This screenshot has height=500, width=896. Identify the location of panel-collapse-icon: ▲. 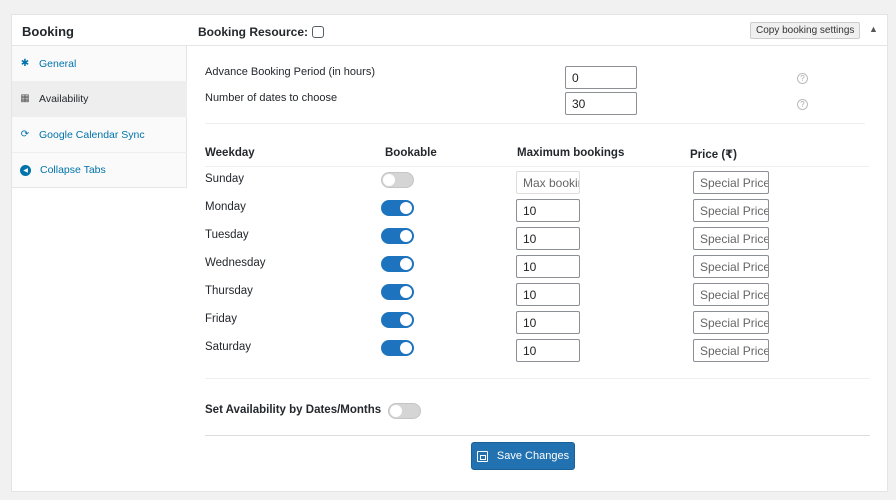
(873, 29).